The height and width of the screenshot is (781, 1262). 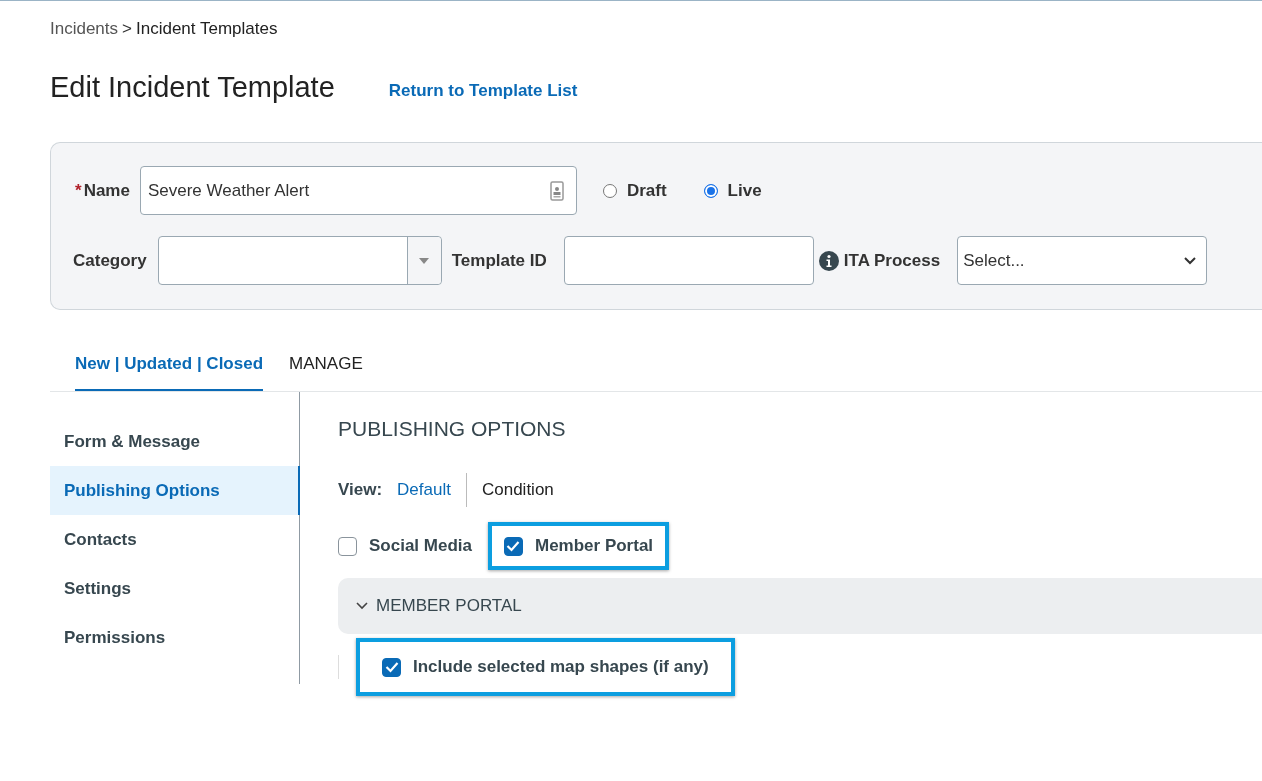 What do you see at coordinates (579, 546) in the screenshot?
I see `channel-checkbox: Member Portal` at bounding box center [579, 546].